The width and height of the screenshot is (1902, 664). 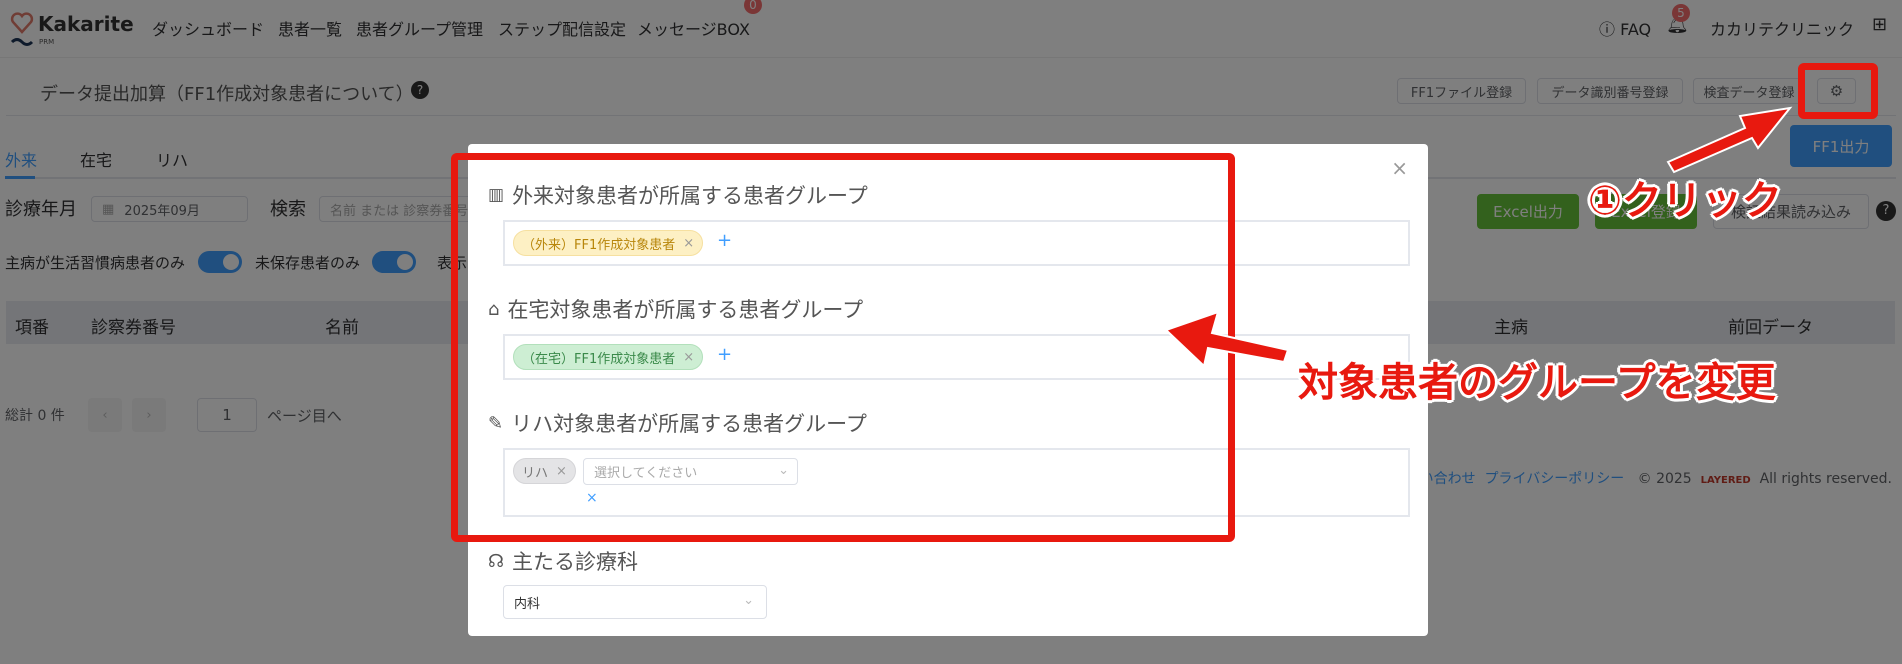 I want to click on arrow-to-modal, so click(x=1227, y=339).